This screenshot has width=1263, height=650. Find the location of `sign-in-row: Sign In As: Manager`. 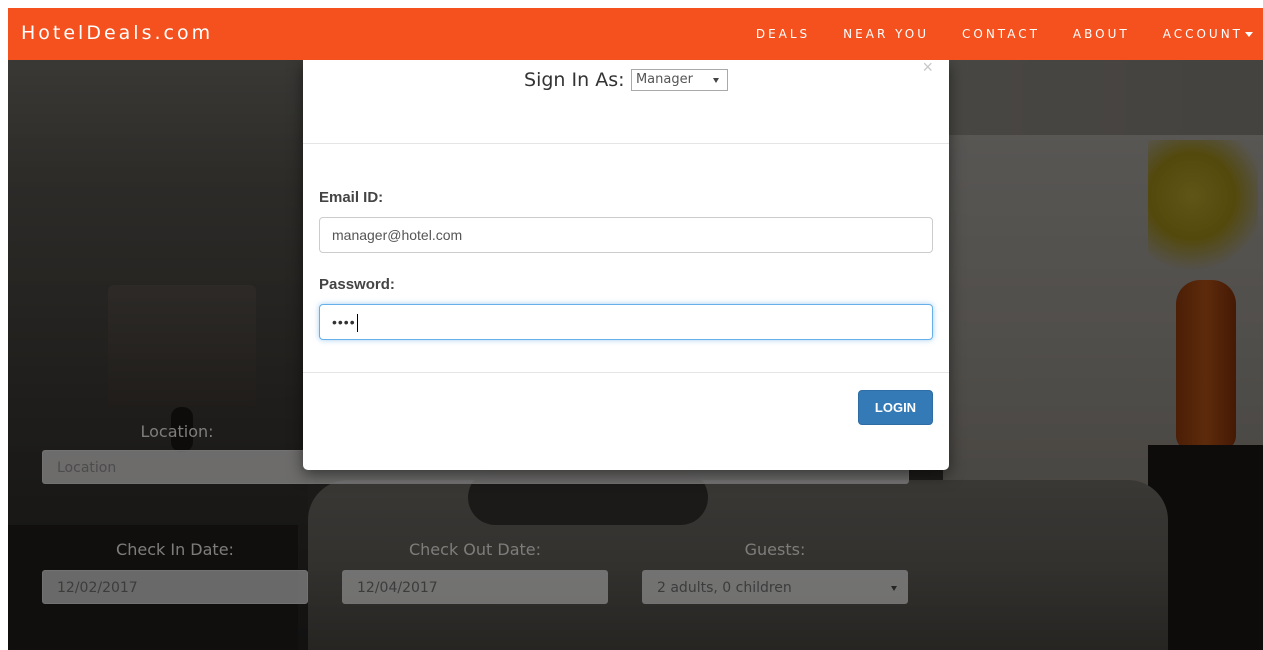

sign-in-row: Sign In As: Manager is located at coordinates (626, 80).